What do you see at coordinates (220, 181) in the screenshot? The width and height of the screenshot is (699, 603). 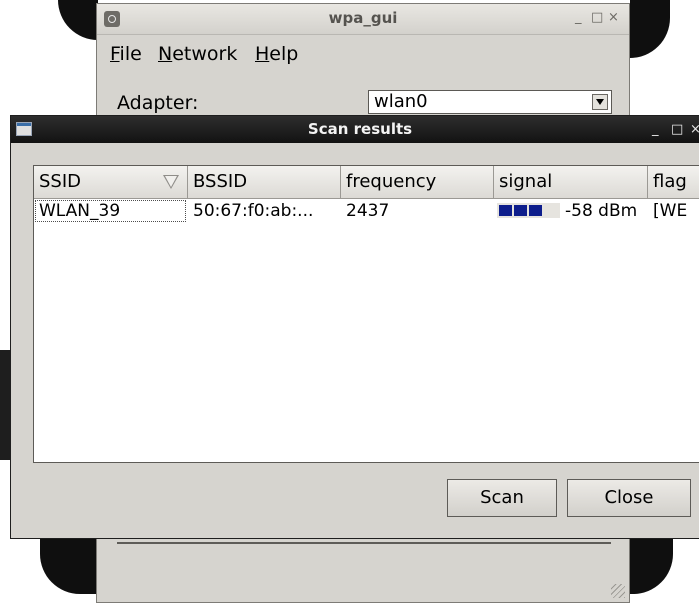 I see `column-header-label: BSSID` at bounding box center [220, 181].